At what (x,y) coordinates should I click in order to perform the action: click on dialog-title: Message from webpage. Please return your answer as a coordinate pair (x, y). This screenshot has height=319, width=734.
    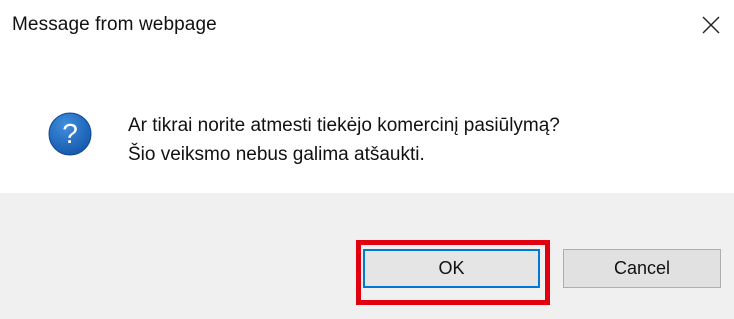
    Looking at the image, I should click on (114, 24).